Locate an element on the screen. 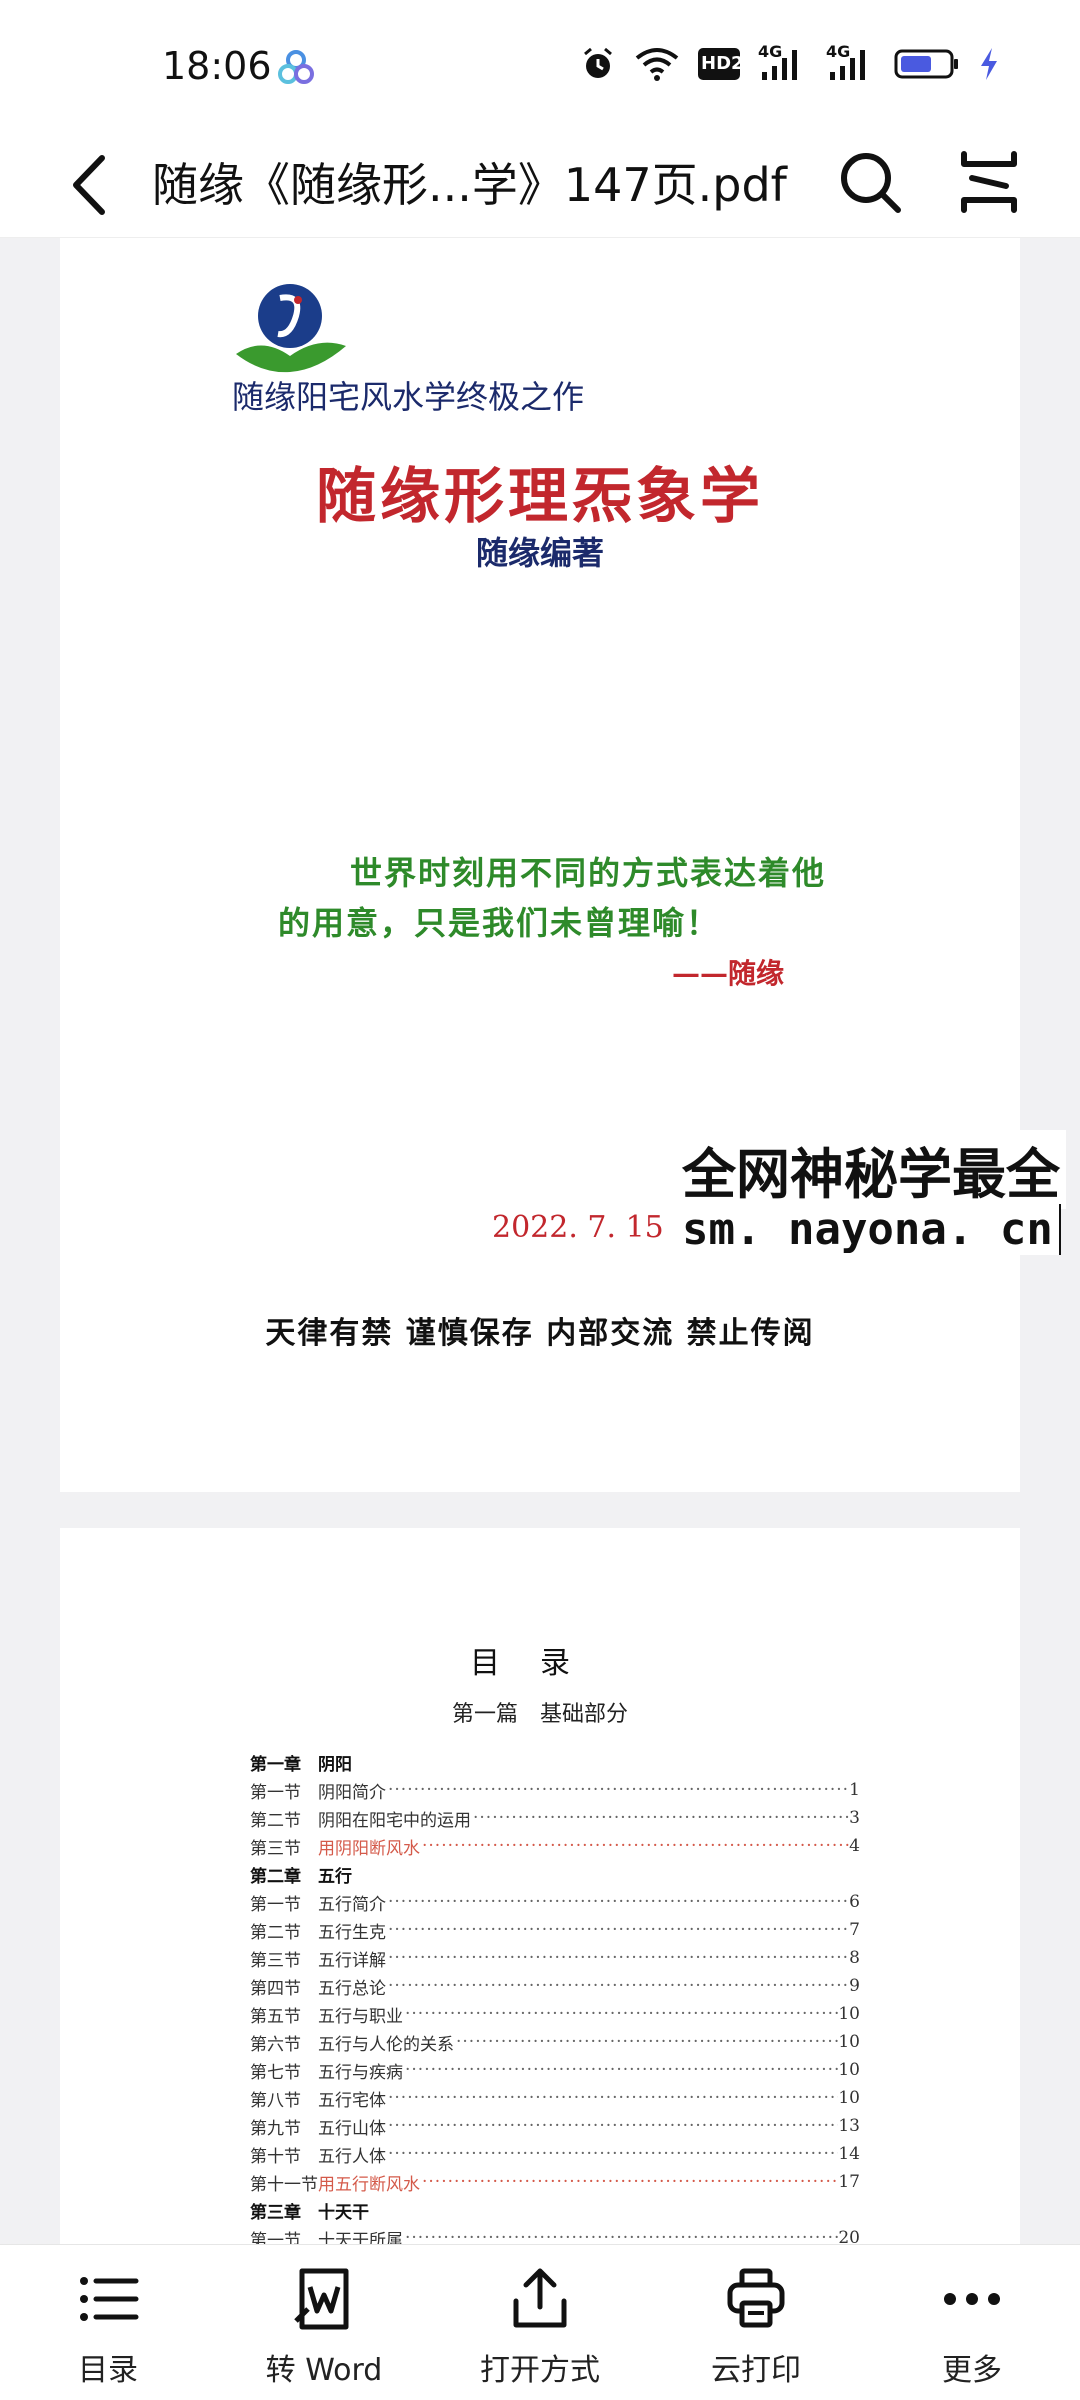  title-bar: 随缘《随缘形...学》147页.pdf is located at coordinates (540, 184).